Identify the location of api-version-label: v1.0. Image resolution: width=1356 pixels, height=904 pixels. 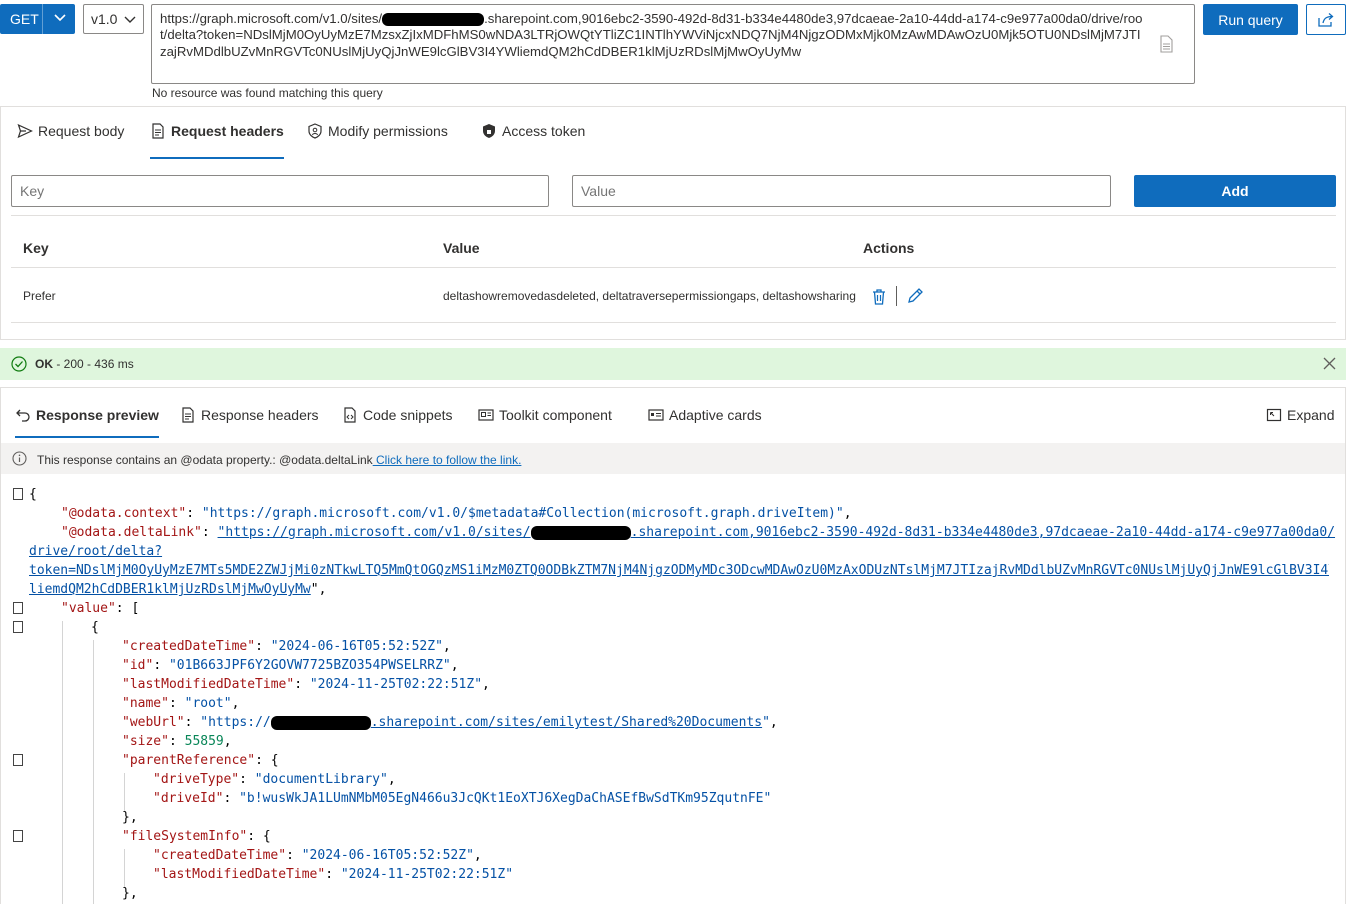
(104, 19).